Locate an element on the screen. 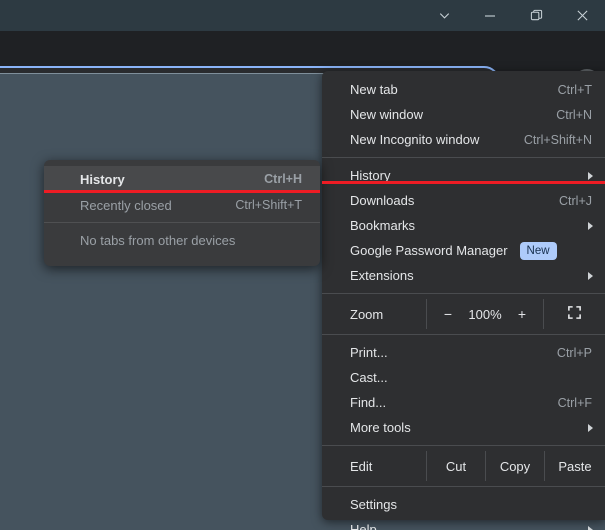 The width and height of the screenshot is (605, 530). menu-item-label: New Incognito window is located at coordinates (415, 139).